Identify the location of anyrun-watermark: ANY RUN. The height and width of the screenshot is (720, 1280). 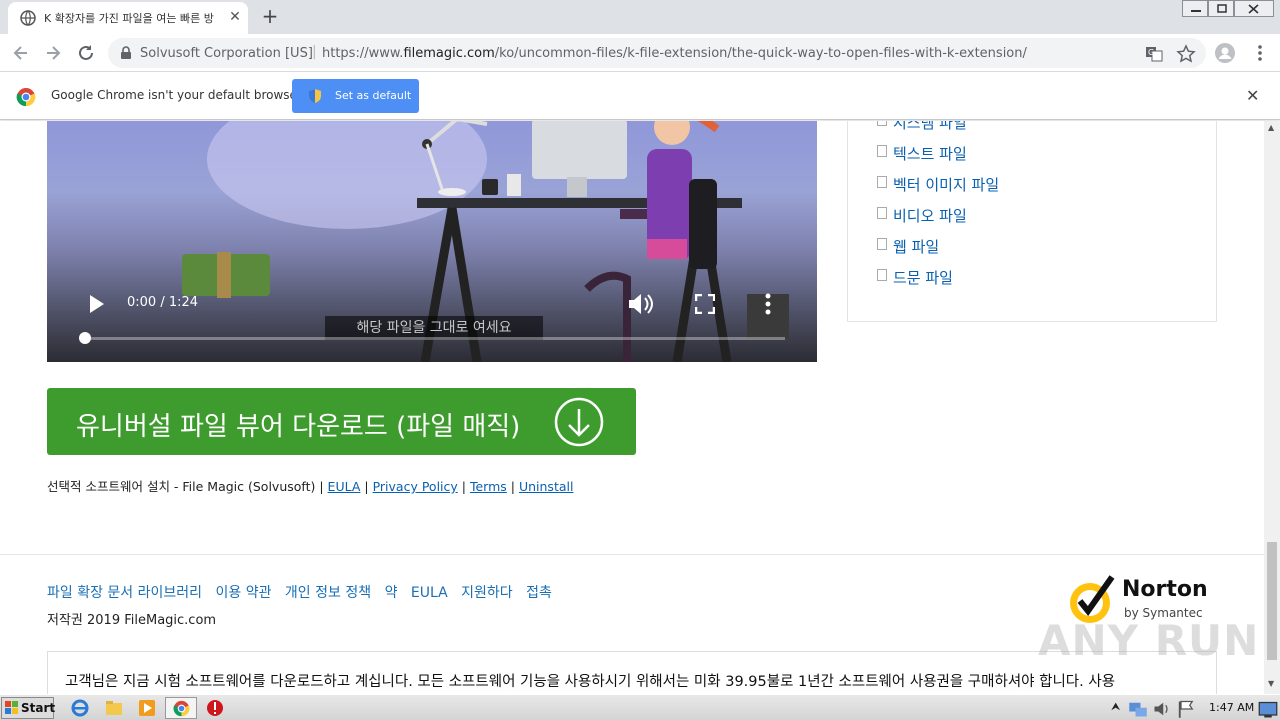
(1149, 640).